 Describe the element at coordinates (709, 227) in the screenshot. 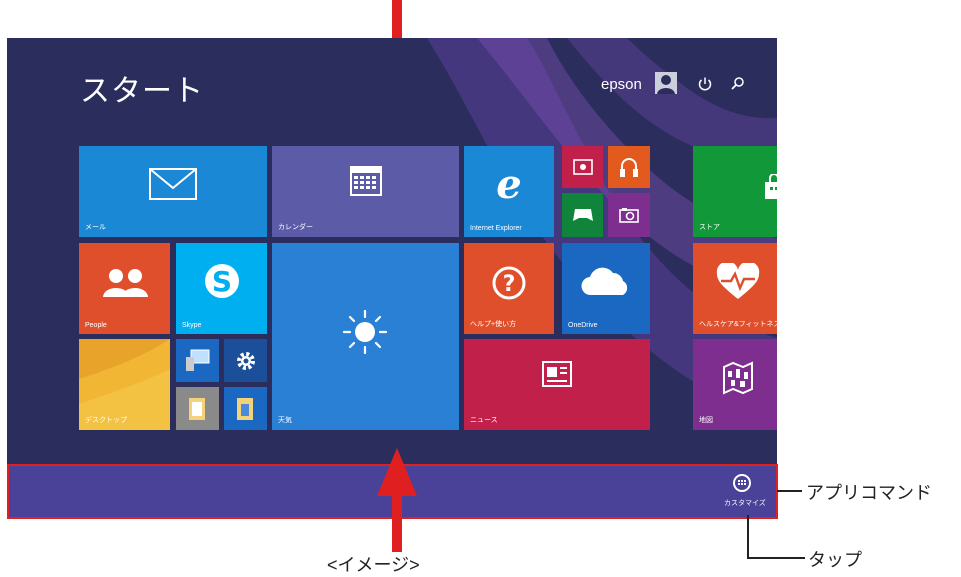

I see `tile-label: ストア` at that location.